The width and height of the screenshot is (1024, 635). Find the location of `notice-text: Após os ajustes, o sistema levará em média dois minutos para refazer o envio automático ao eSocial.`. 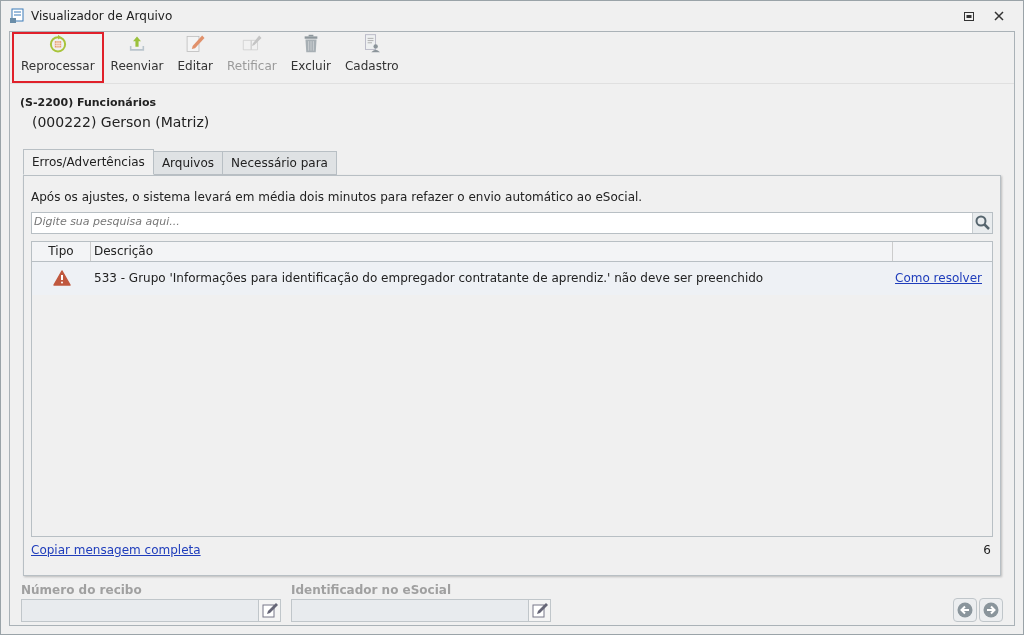

notice-text: Após os ajustes, o sistema levará em média dois minutos para refazer o envio automático ao eSocial. is located at coordinates (337, 197).